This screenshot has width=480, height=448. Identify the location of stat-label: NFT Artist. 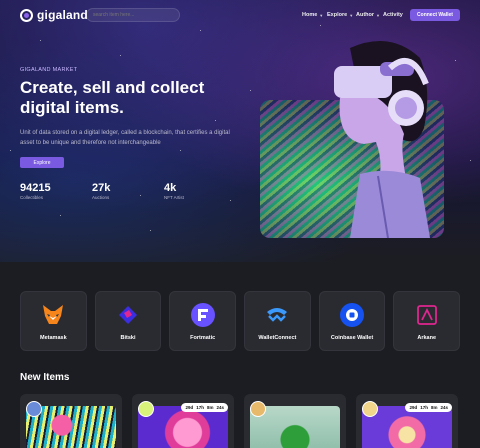
(174, 197).